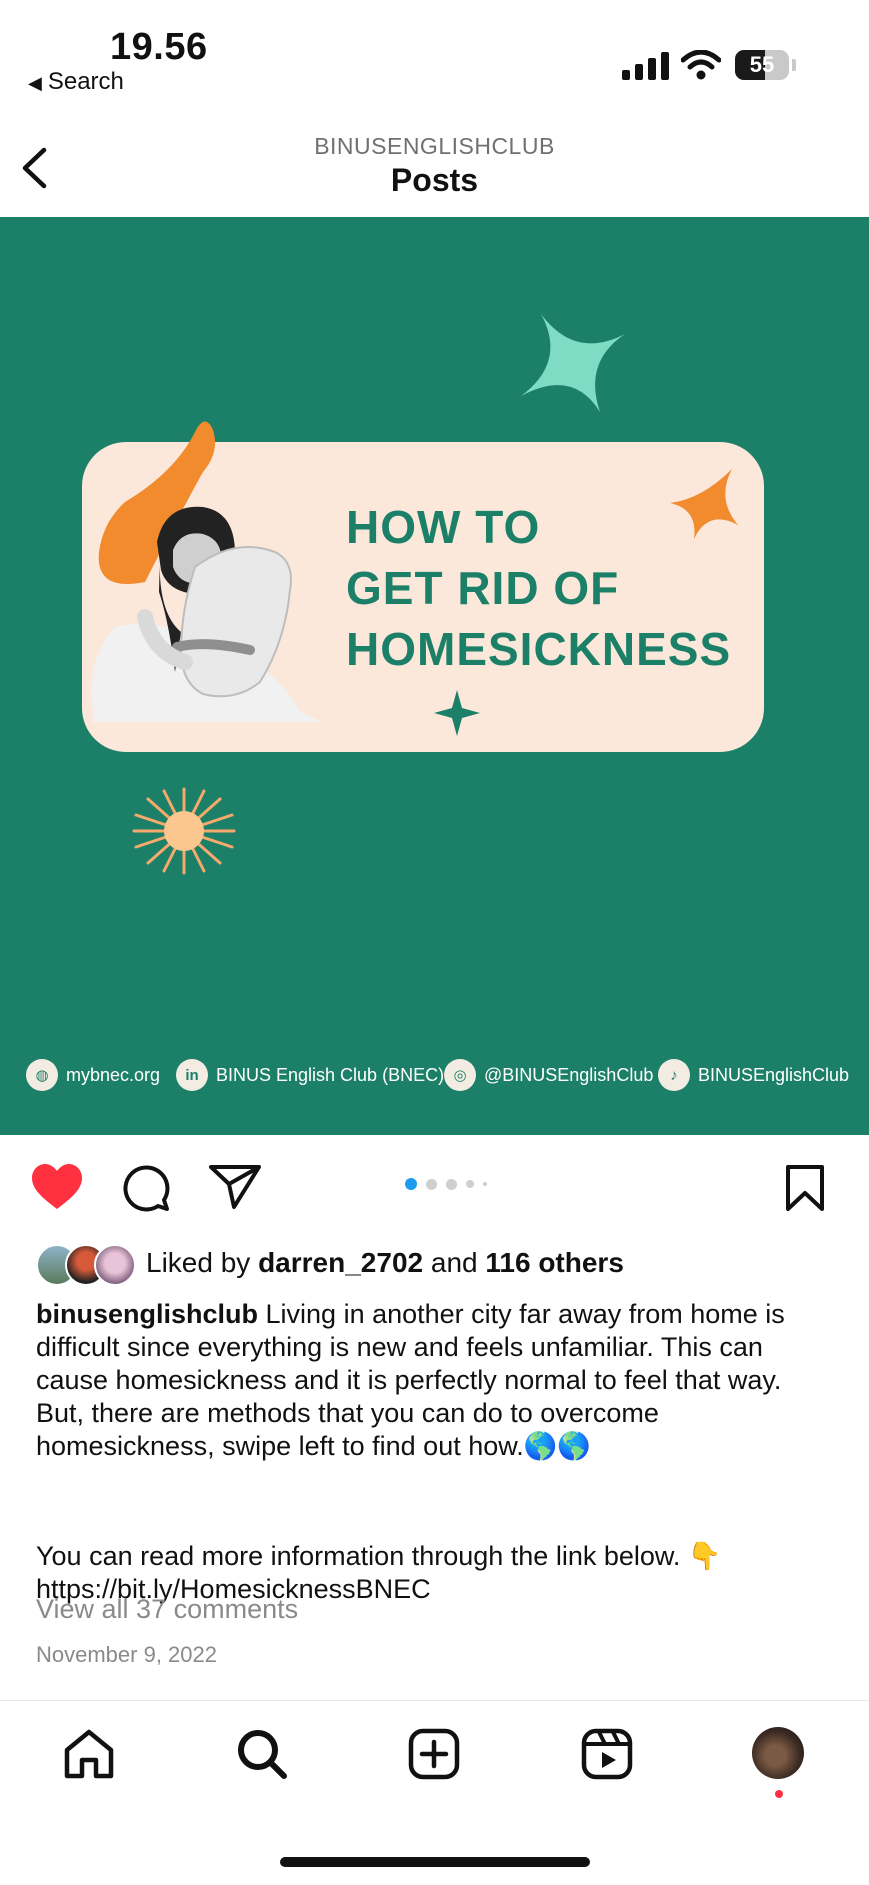  Describe the element at coordinates (57, 1187) in the screenshot. I see `heart-liked-icon` at that location.